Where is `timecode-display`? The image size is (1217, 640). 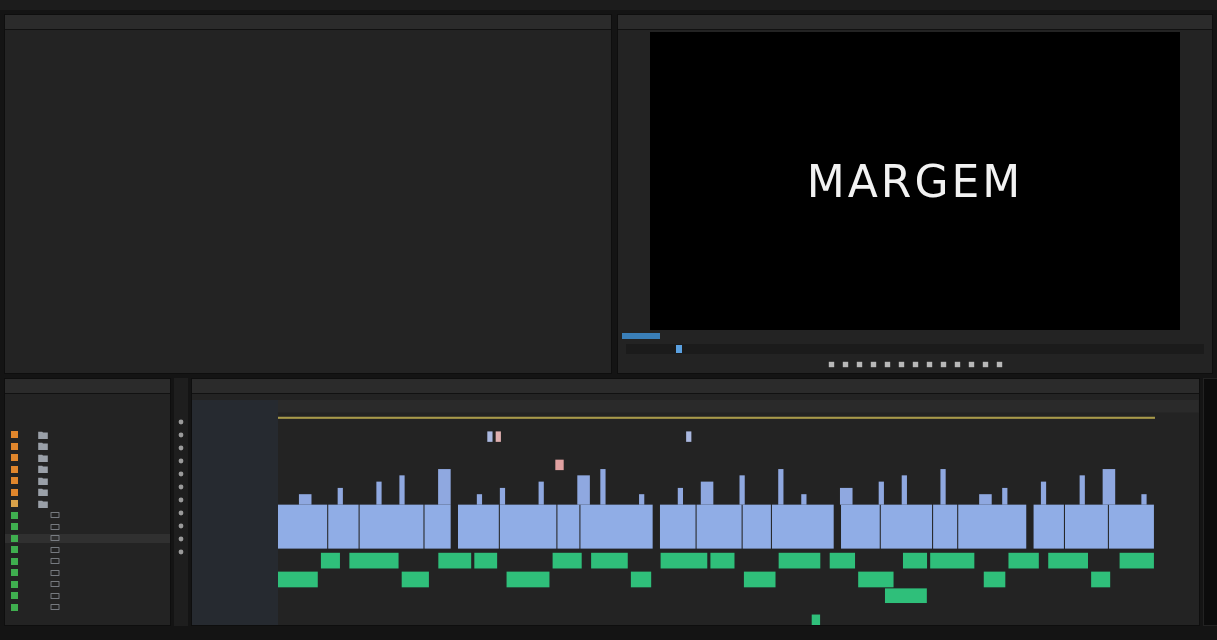
timecode-display is located at coordinates (641, 336).